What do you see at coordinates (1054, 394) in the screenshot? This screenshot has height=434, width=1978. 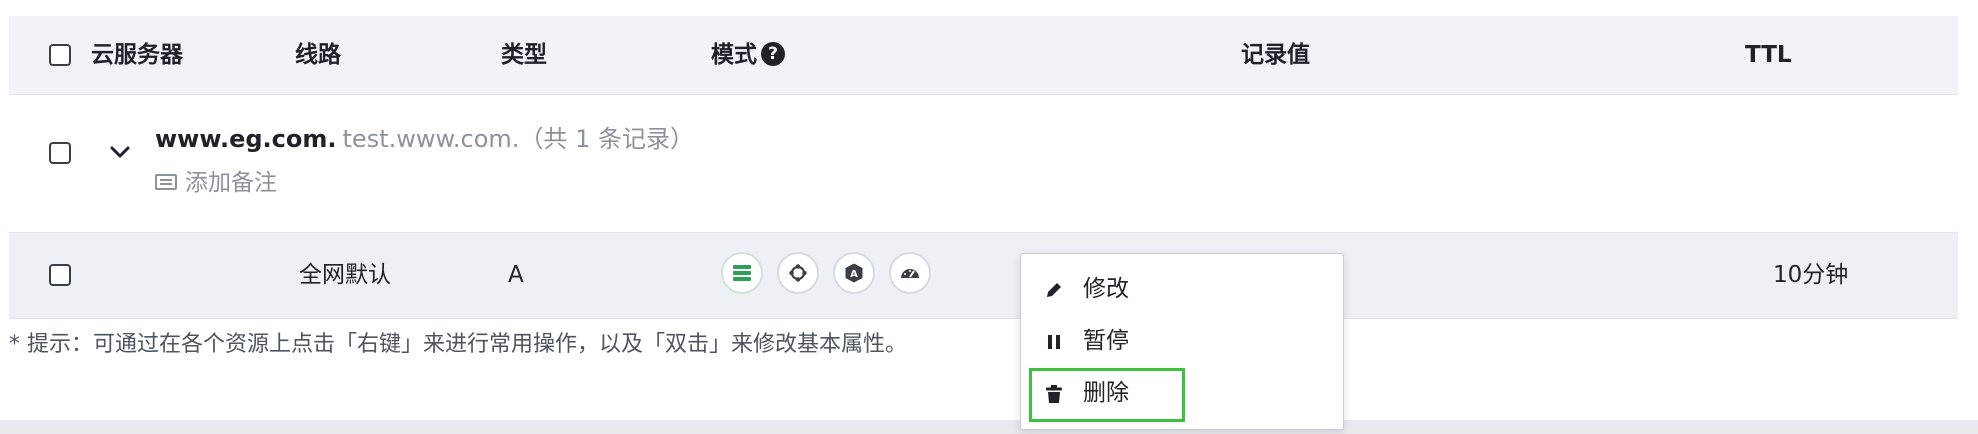 I see `trash-icon` at bounding box center [1054, 394].